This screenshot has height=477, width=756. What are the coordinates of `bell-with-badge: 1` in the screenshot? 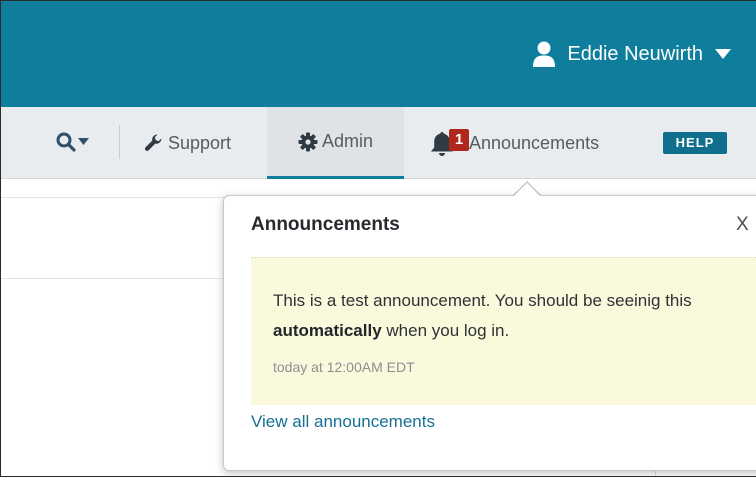 It's located at (449, 143).